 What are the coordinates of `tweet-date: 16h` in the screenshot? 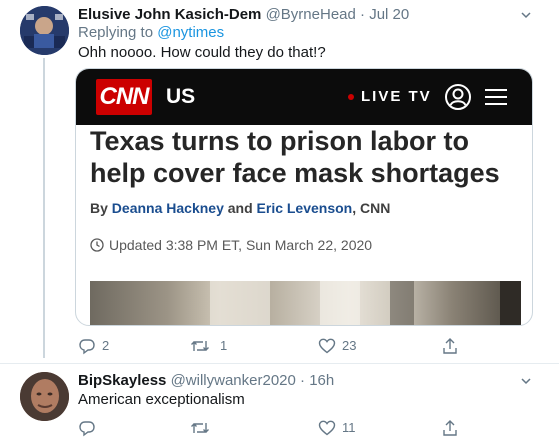 It's located at (321, 380).